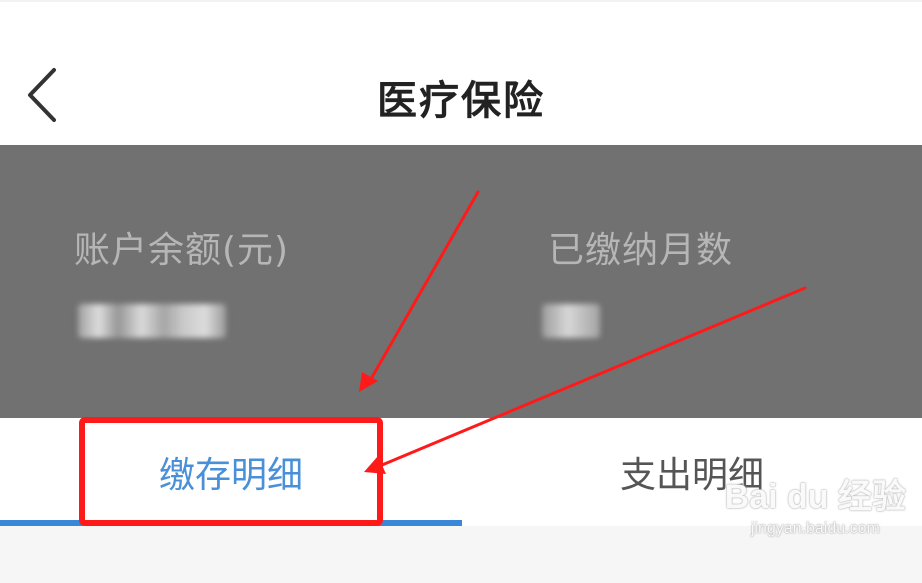 The image size is (922, 583). What do you see at coordinates (641, 250) in the screenshot?
I see `paid-months-label: 已缴纳月数` at bounding box center [641, 250].